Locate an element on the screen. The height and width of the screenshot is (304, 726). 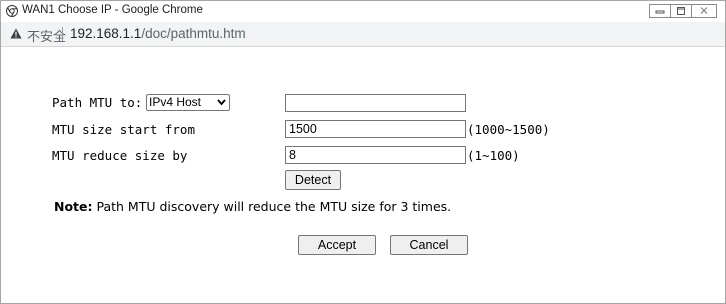
mtu-reduce-label: MTU reduce size by is located at coordinates (120, 155).